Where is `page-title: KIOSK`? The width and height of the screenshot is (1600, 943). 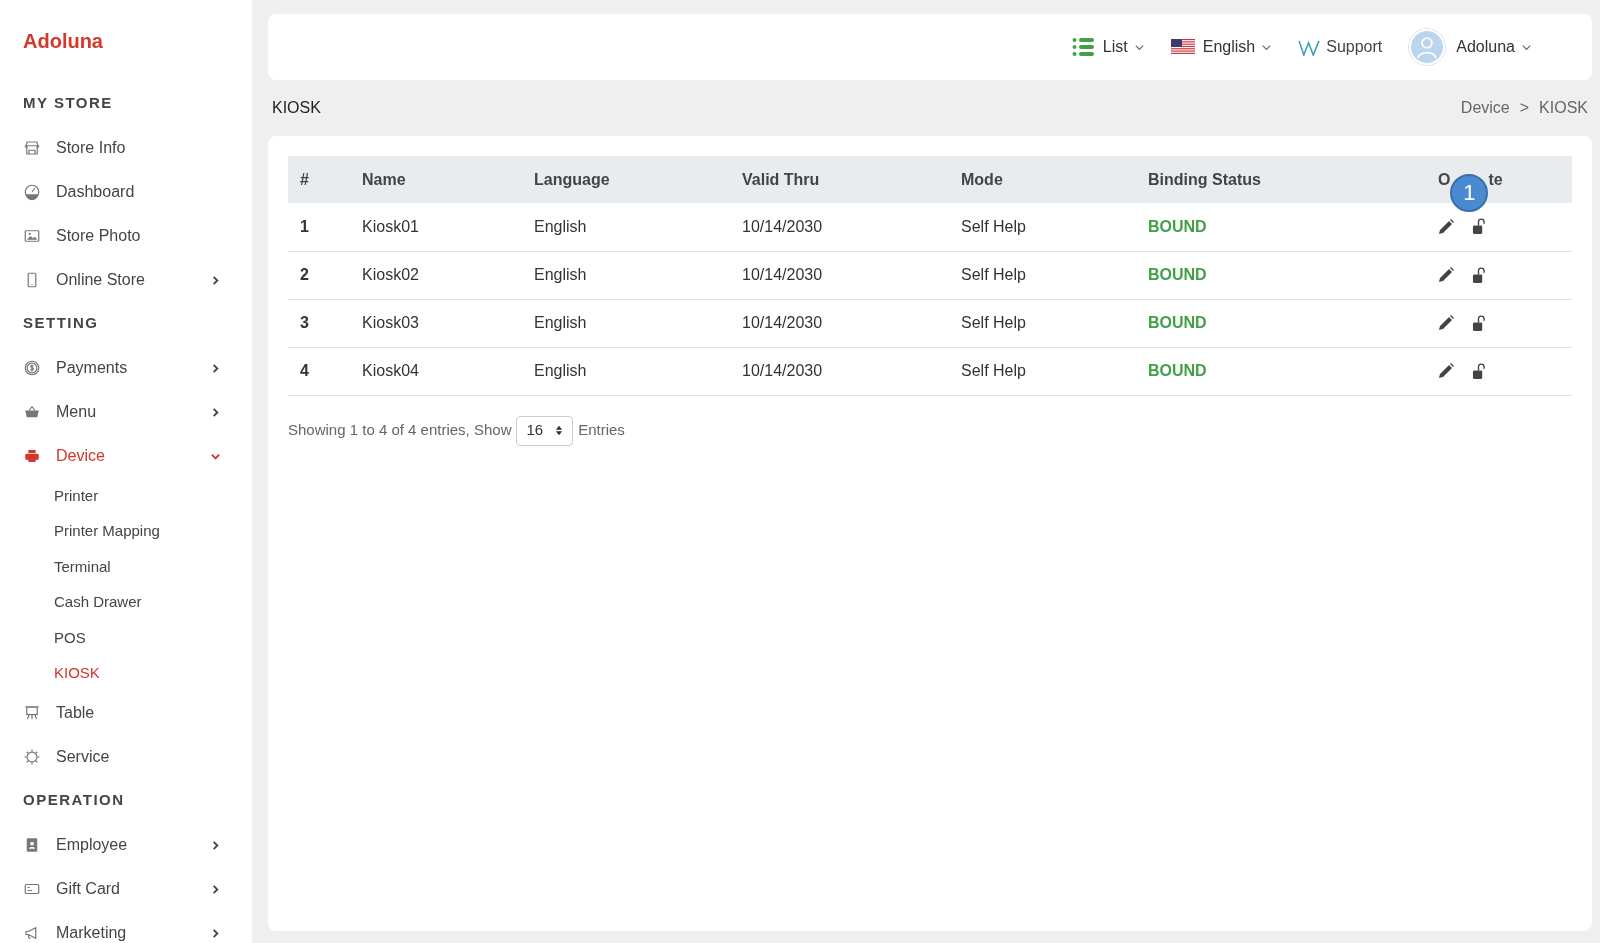 page-title: KIOSK is located at coordinates (296, 108).